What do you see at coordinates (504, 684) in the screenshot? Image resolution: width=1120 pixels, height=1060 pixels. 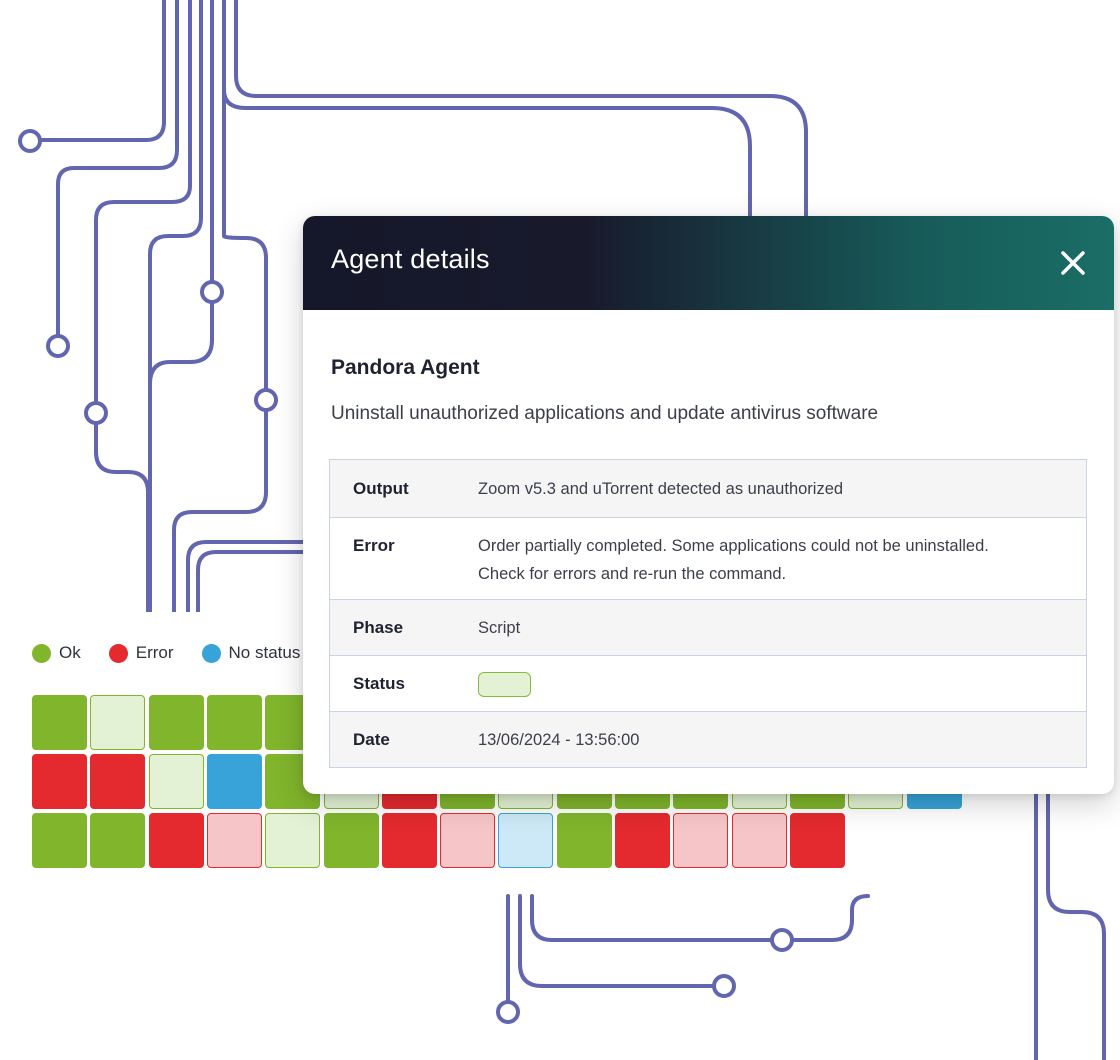 I see `status-badge` at bounding box center [504, 684].